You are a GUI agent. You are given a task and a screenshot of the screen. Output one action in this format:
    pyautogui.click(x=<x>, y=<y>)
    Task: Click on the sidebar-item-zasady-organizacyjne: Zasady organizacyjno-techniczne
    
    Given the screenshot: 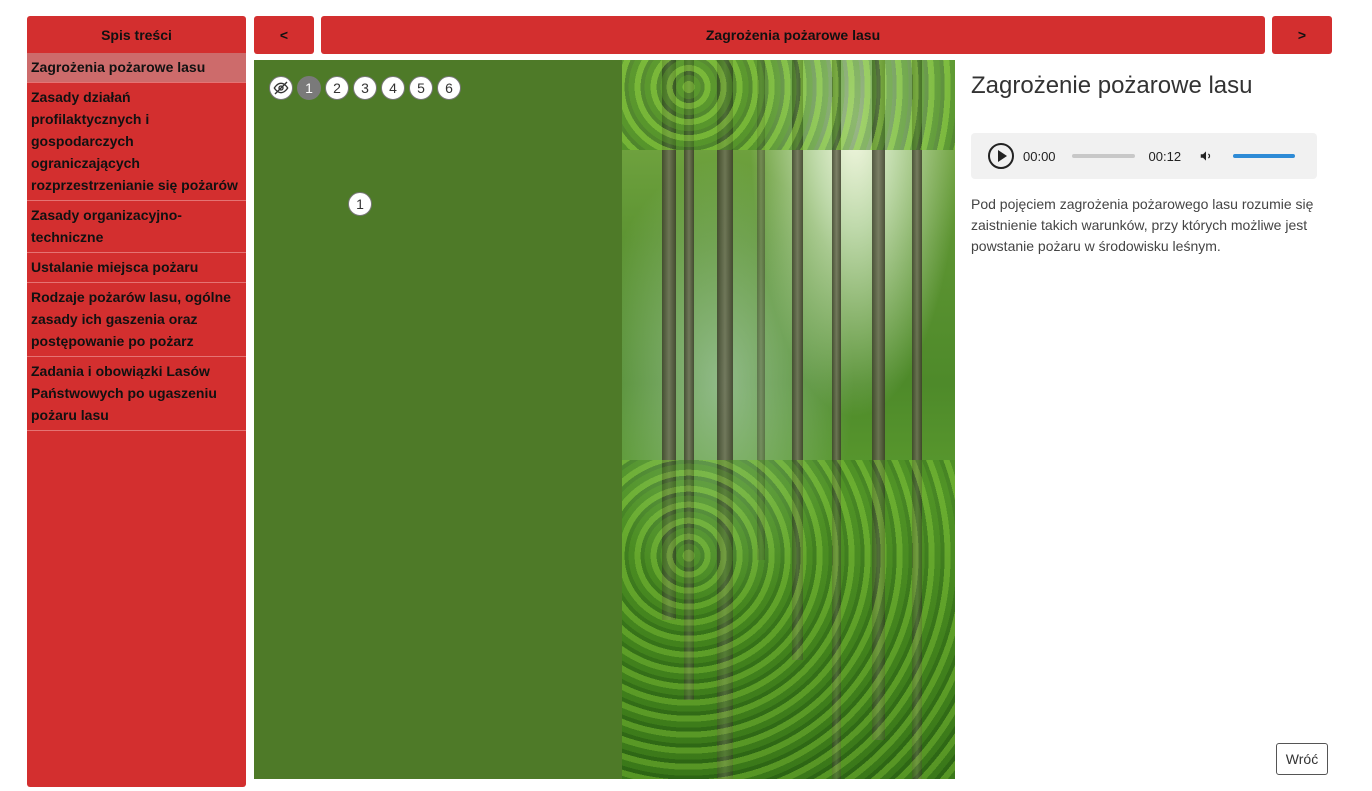 What is the action you would take?
    pyautogui.click(x=136, y=227)
    